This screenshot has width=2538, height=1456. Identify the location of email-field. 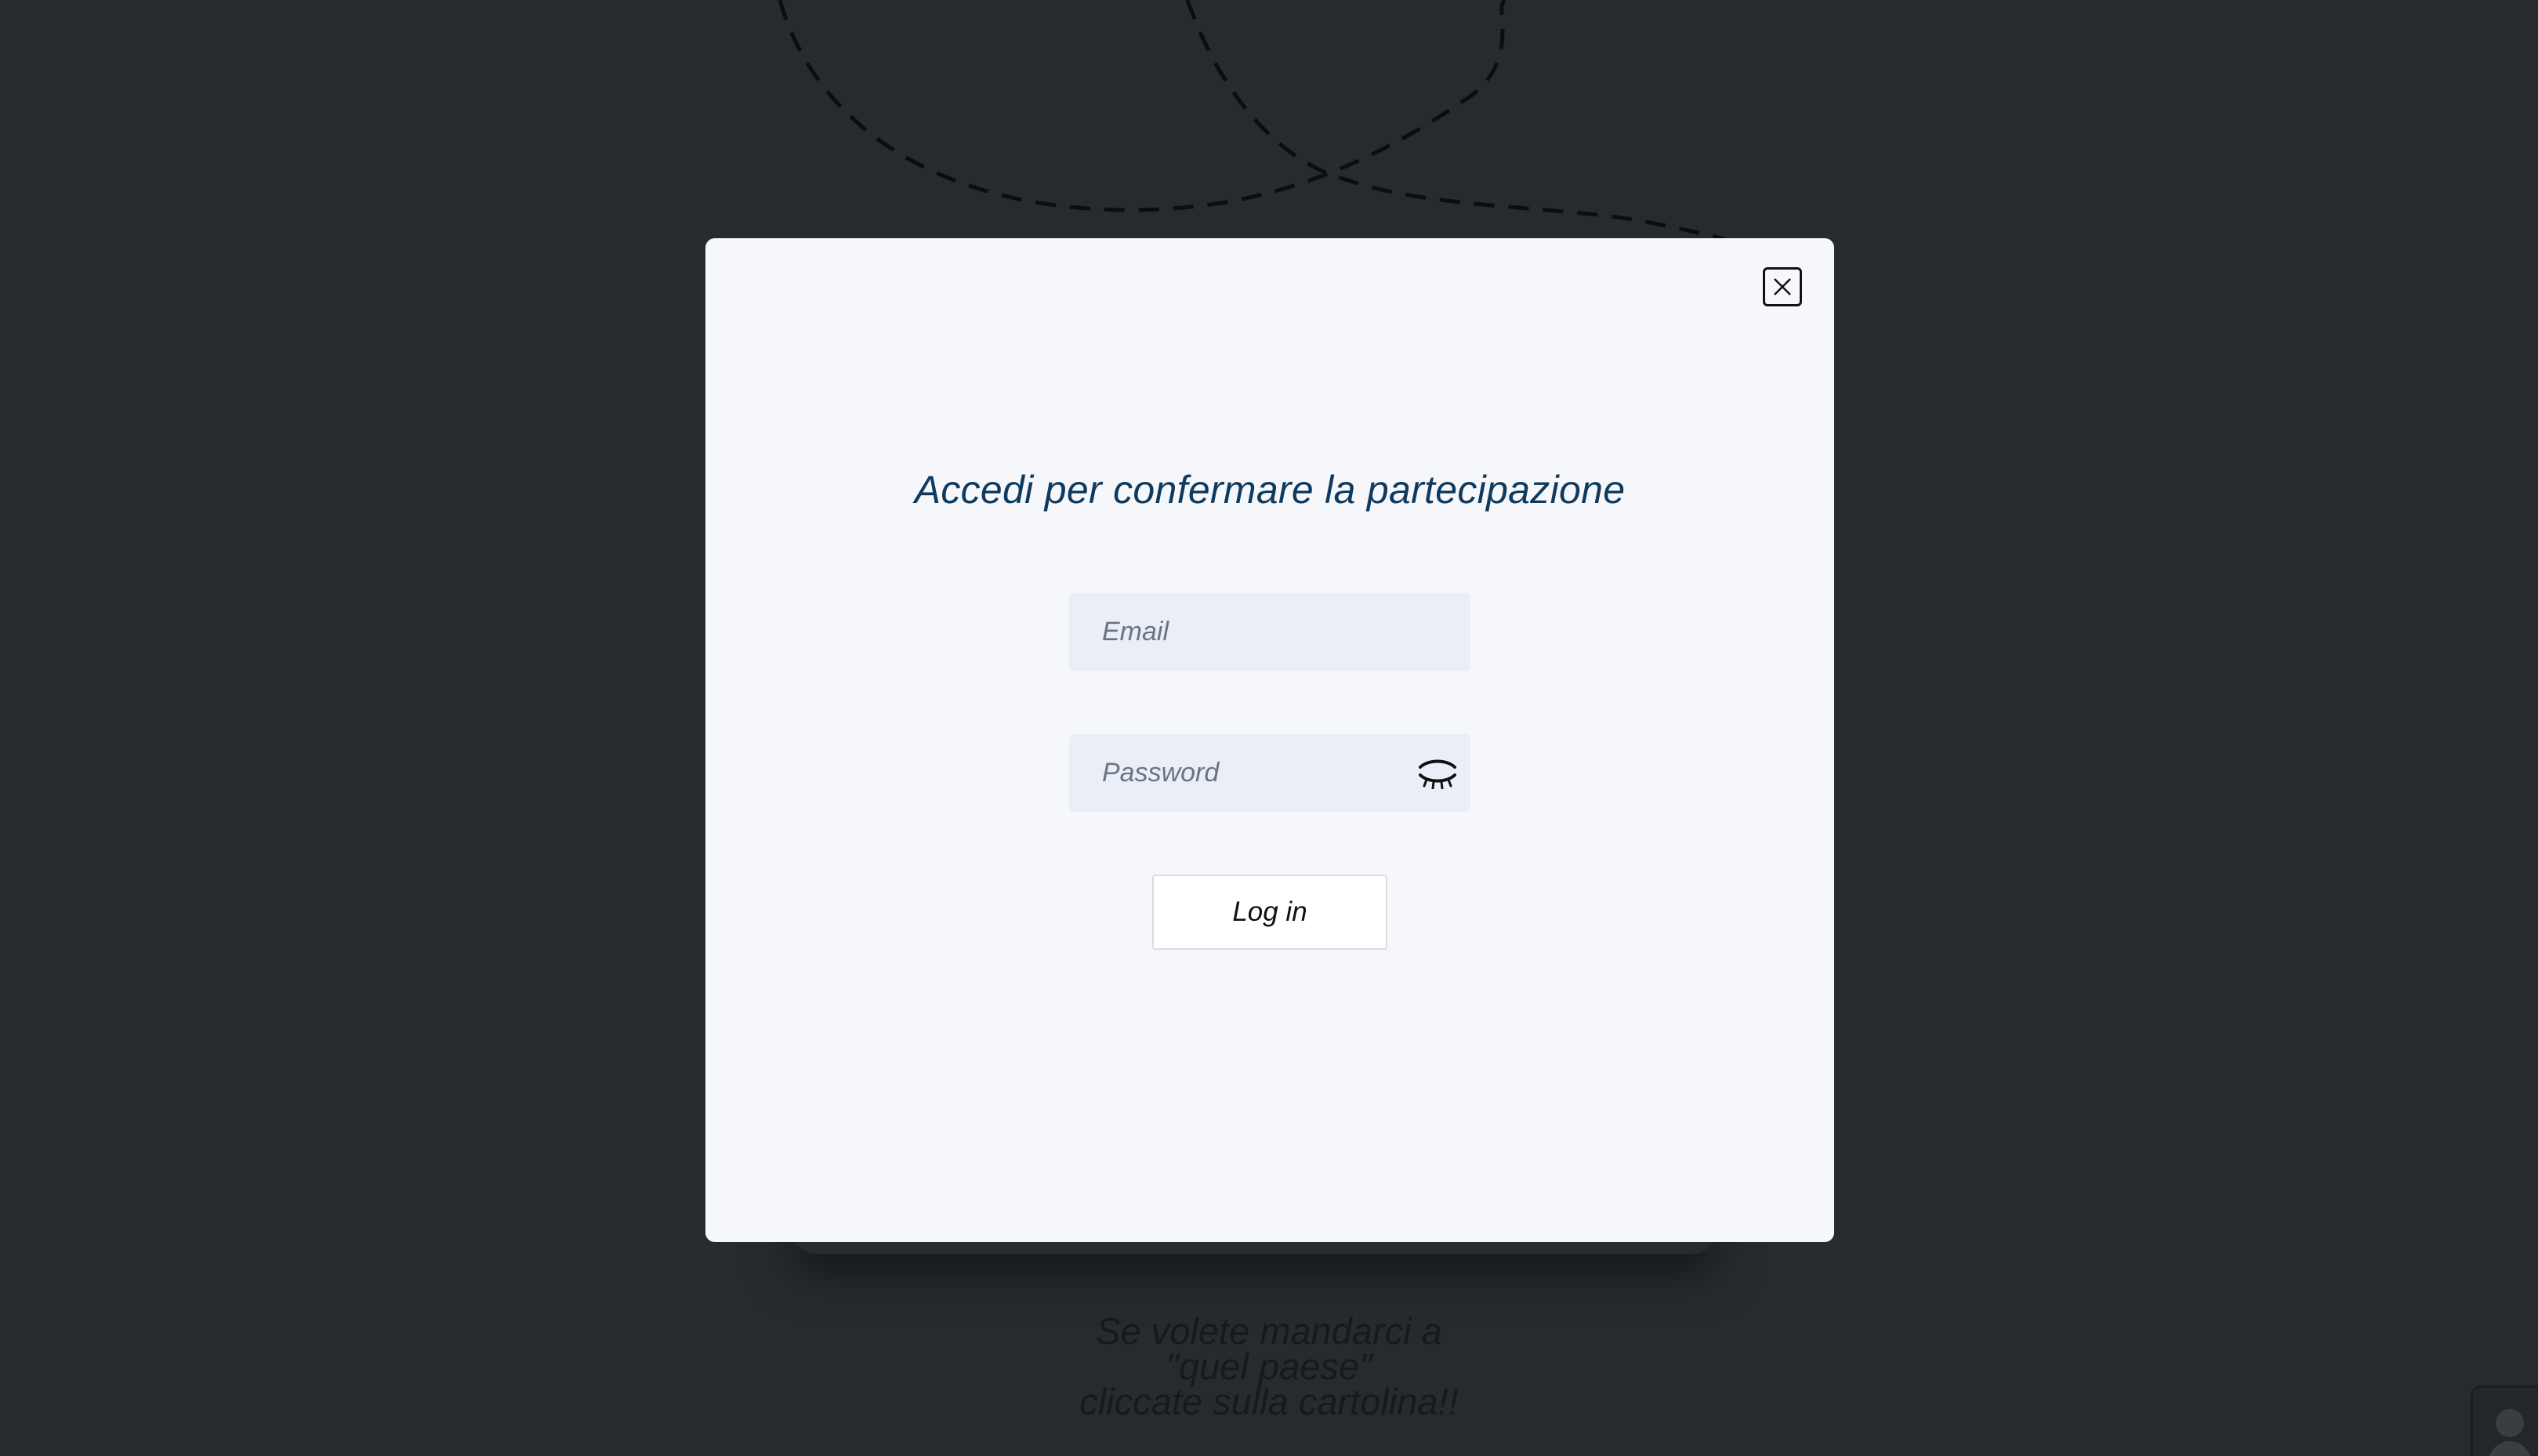
(1269, 632).